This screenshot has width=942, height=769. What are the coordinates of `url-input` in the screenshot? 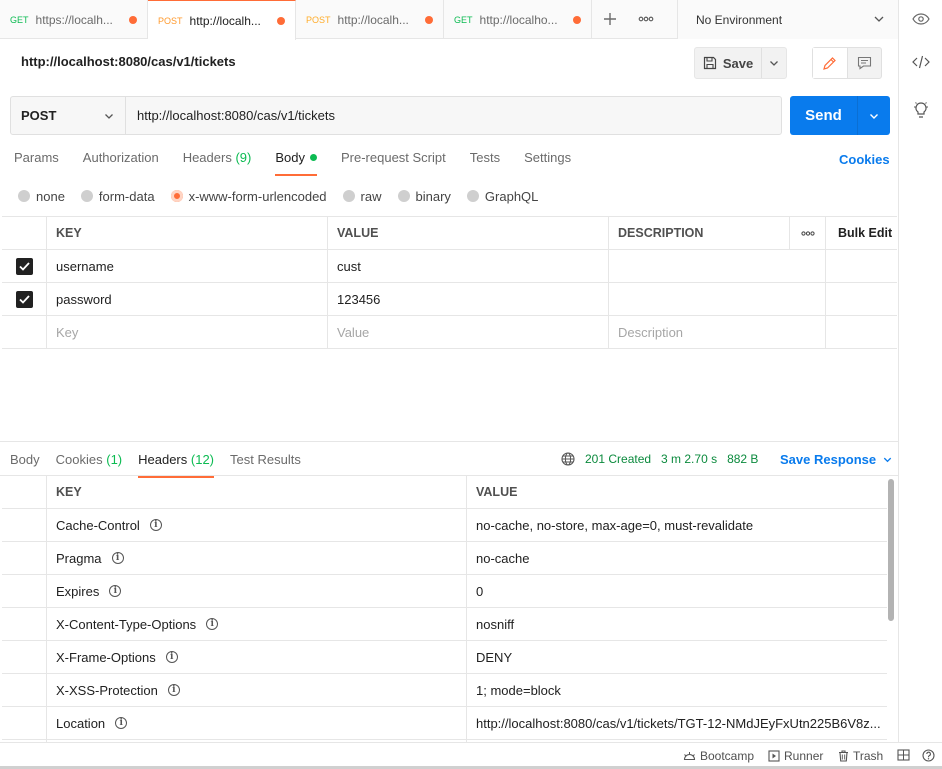 It's located at (453, 115).